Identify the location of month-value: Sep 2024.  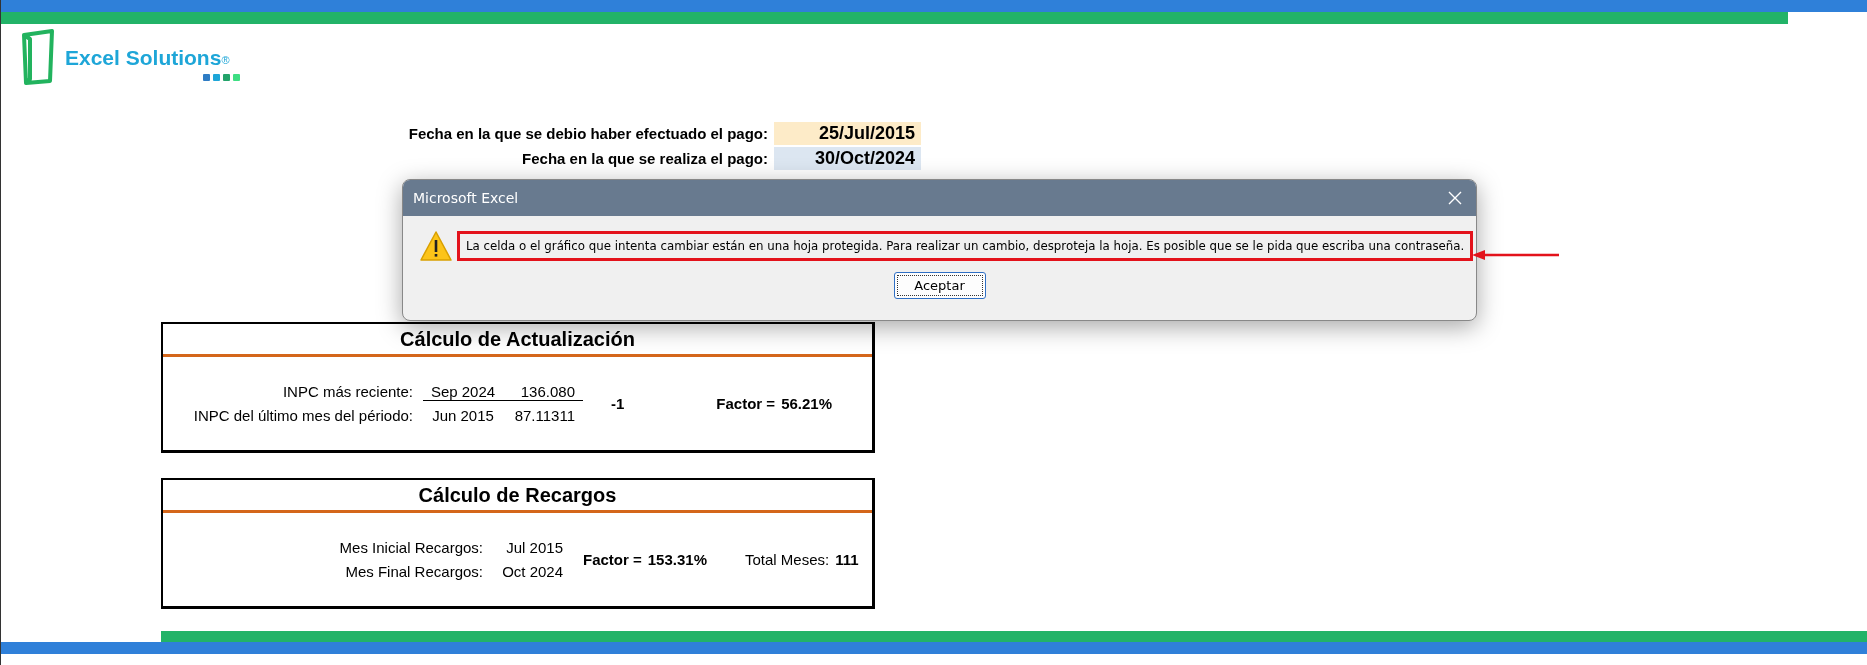
(463, 391).